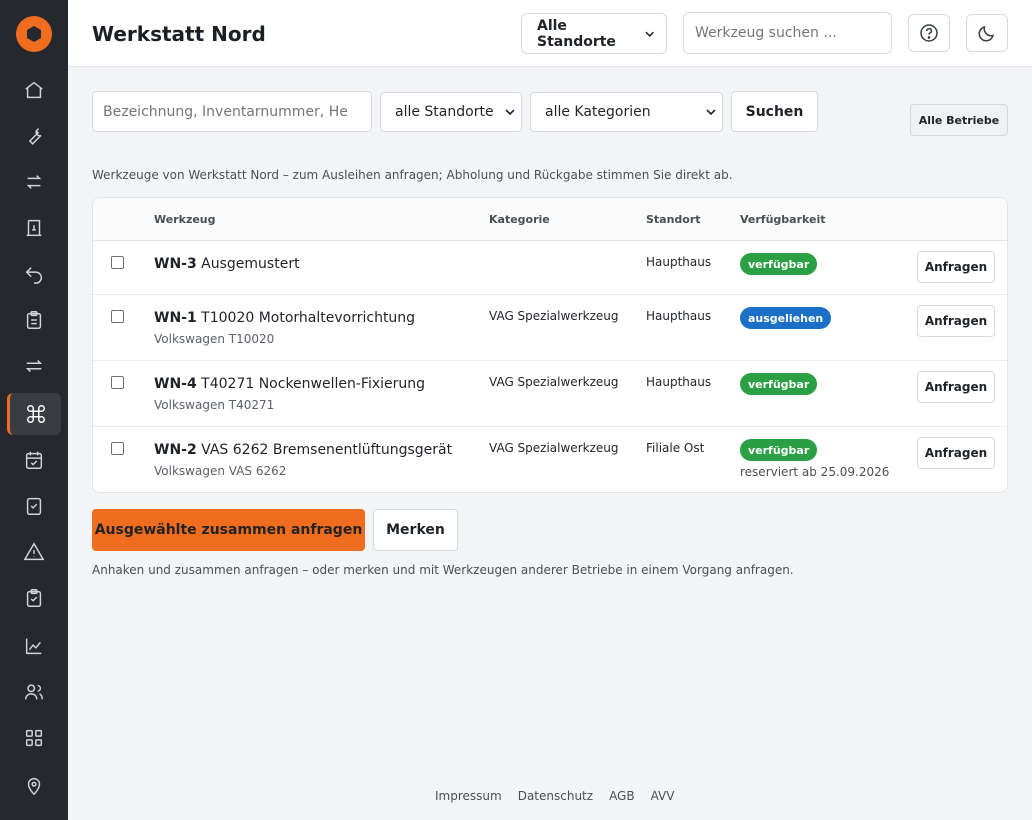 The height and width of the screenshot is (820, 1032). I want to click on sidebar-item-home, so click(34, 90).